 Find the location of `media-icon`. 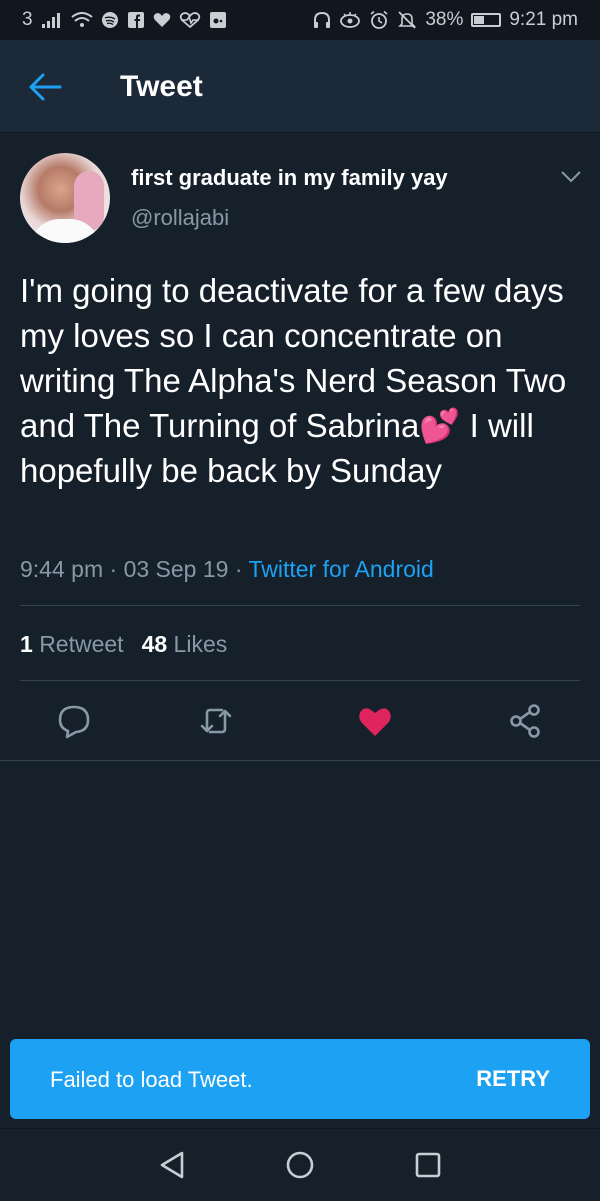

media-icon is located at coordinates (217, 20).